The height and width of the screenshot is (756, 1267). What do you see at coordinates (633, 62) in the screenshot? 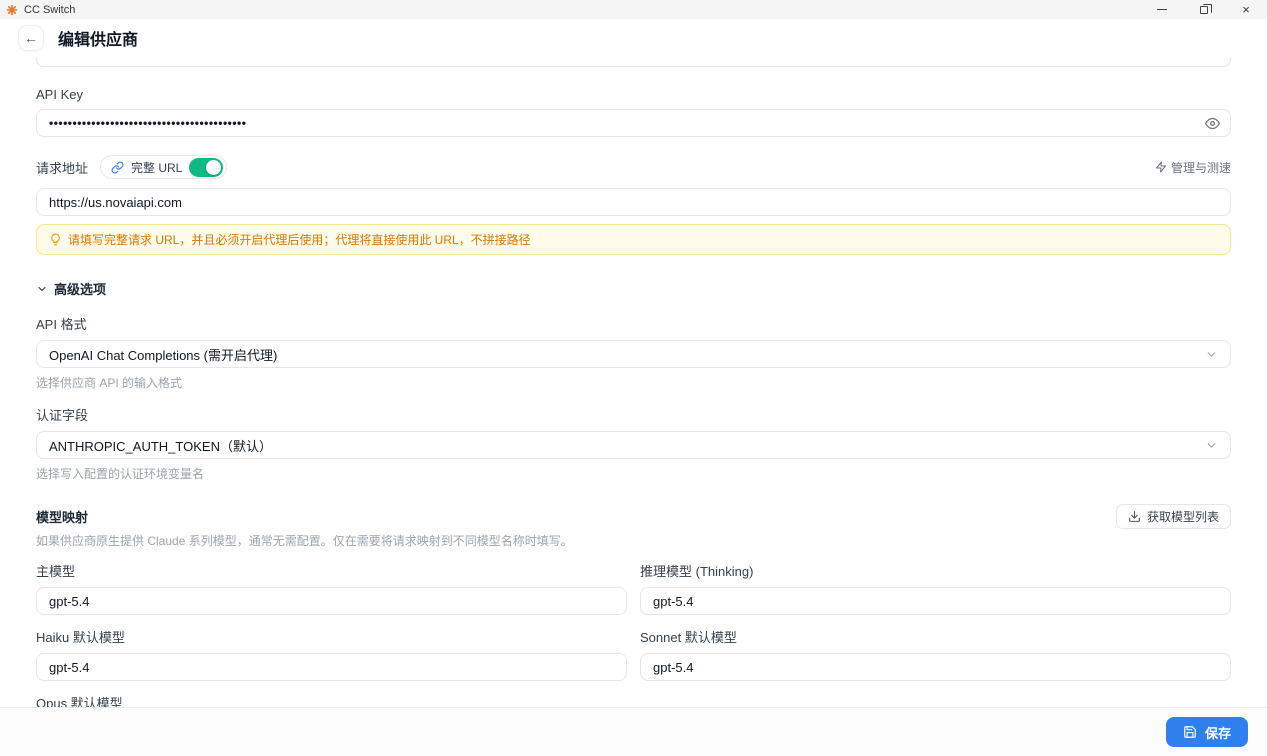
I see `provider-name-input-clipped` at bounding box center [633, 62].